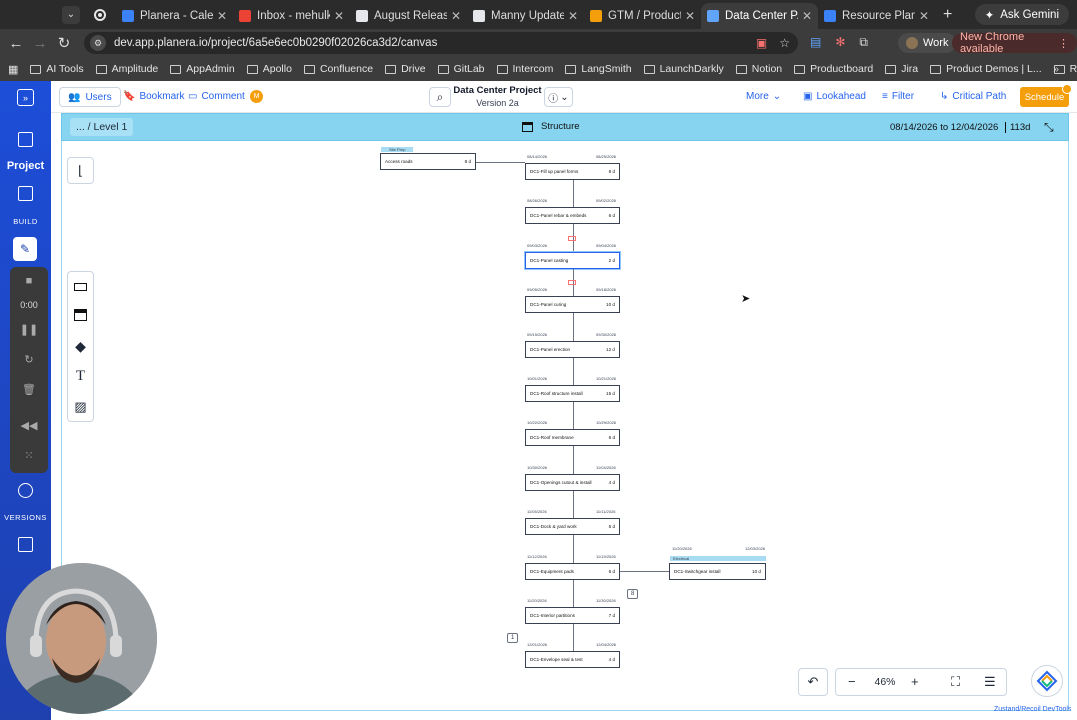 Image resolution: width=1077 pixels, height=720 pixels. Describe the element at coordinates (598, 69) in the screenshot. I see `bookmark-item: LangSmith` at that location.